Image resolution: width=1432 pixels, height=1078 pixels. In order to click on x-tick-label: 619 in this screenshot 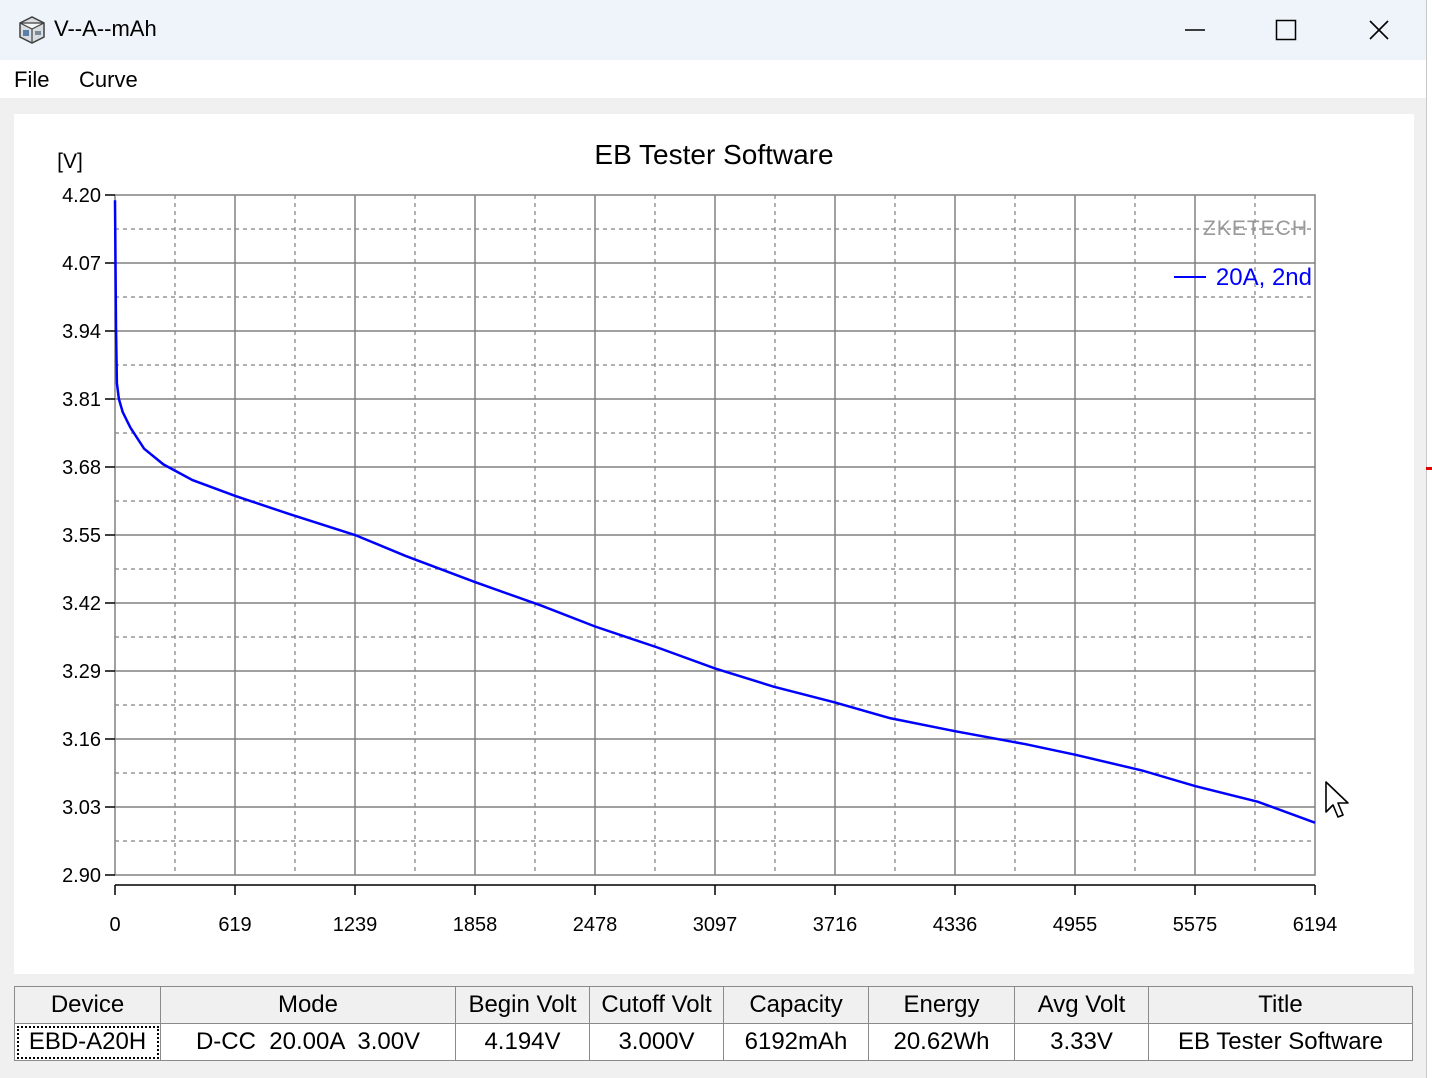, I will do `click(234, 925)`.